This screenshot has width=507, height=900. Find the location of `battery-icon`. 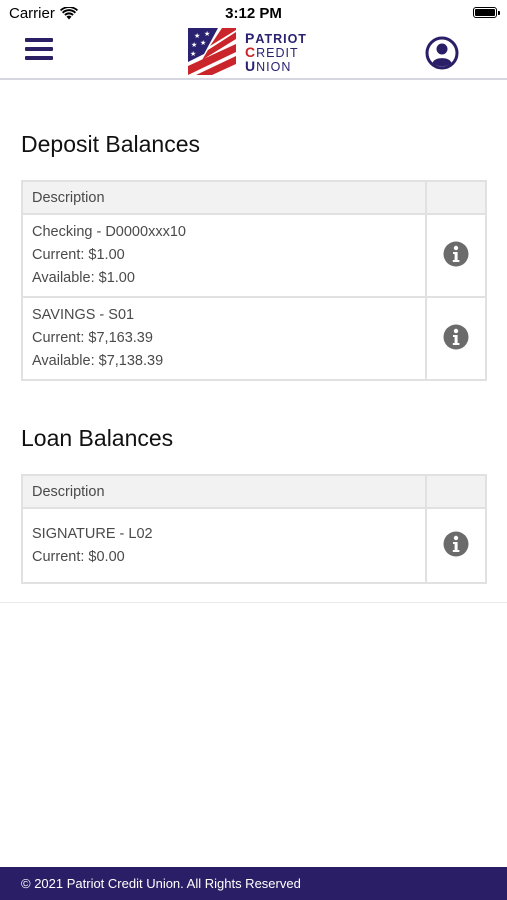

battery-icon is located at coordinates (486, 12).